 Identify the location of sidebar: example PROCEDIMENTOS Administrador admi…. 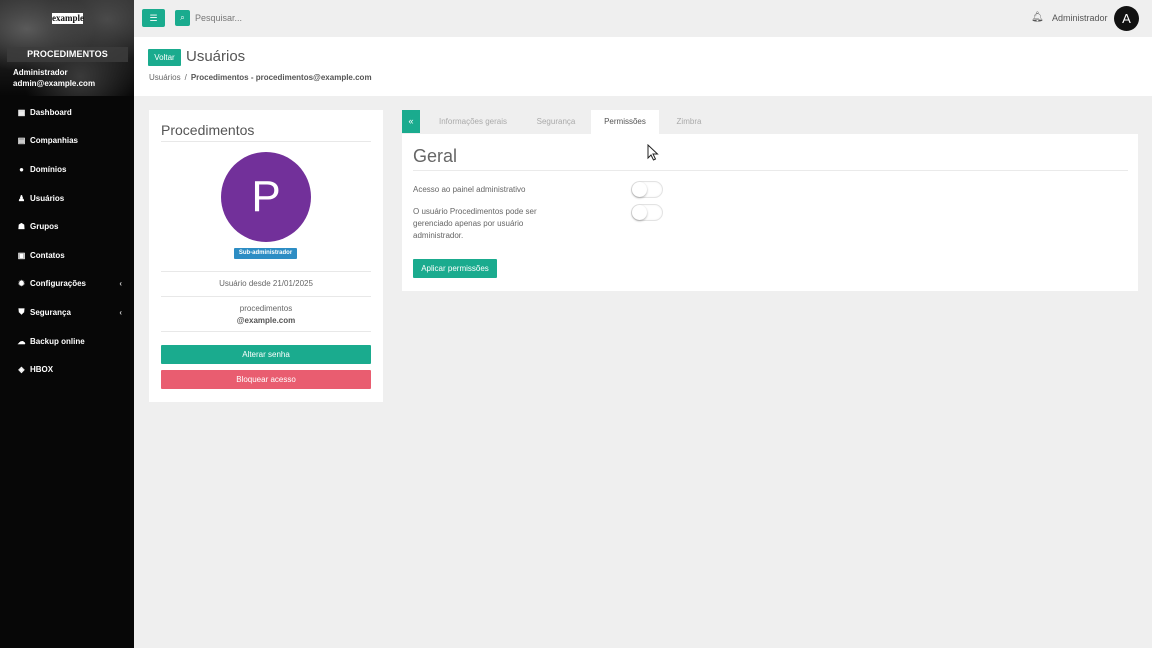
(67, 324).